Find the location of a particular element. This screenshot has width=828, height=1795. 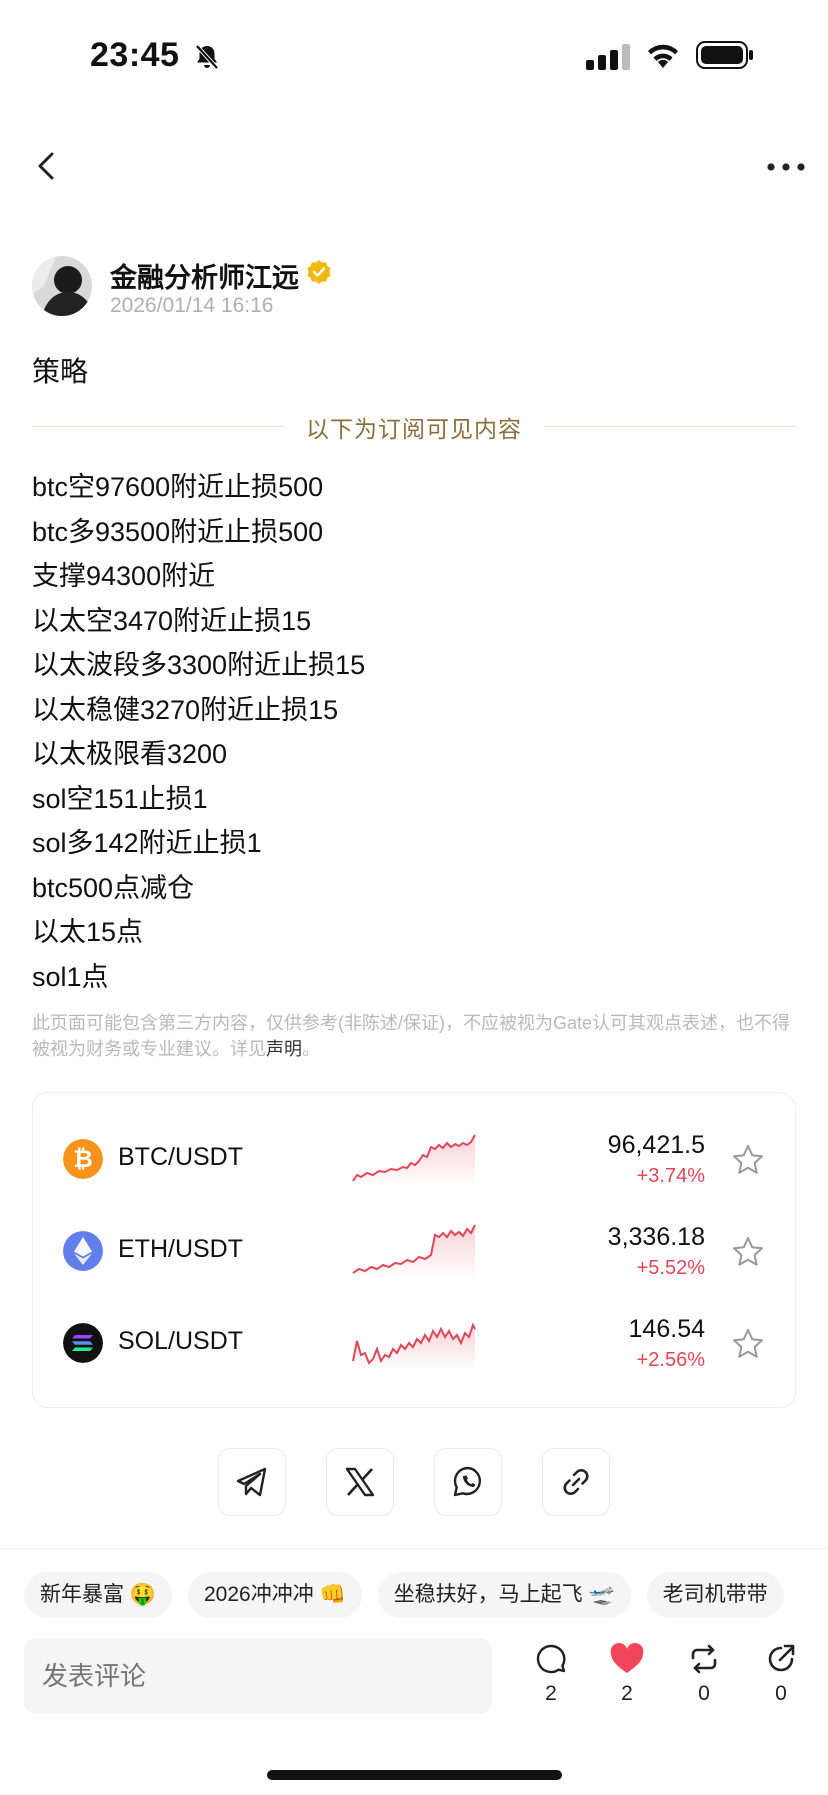

bell-muted-icon is located at coordinates (207, 57).